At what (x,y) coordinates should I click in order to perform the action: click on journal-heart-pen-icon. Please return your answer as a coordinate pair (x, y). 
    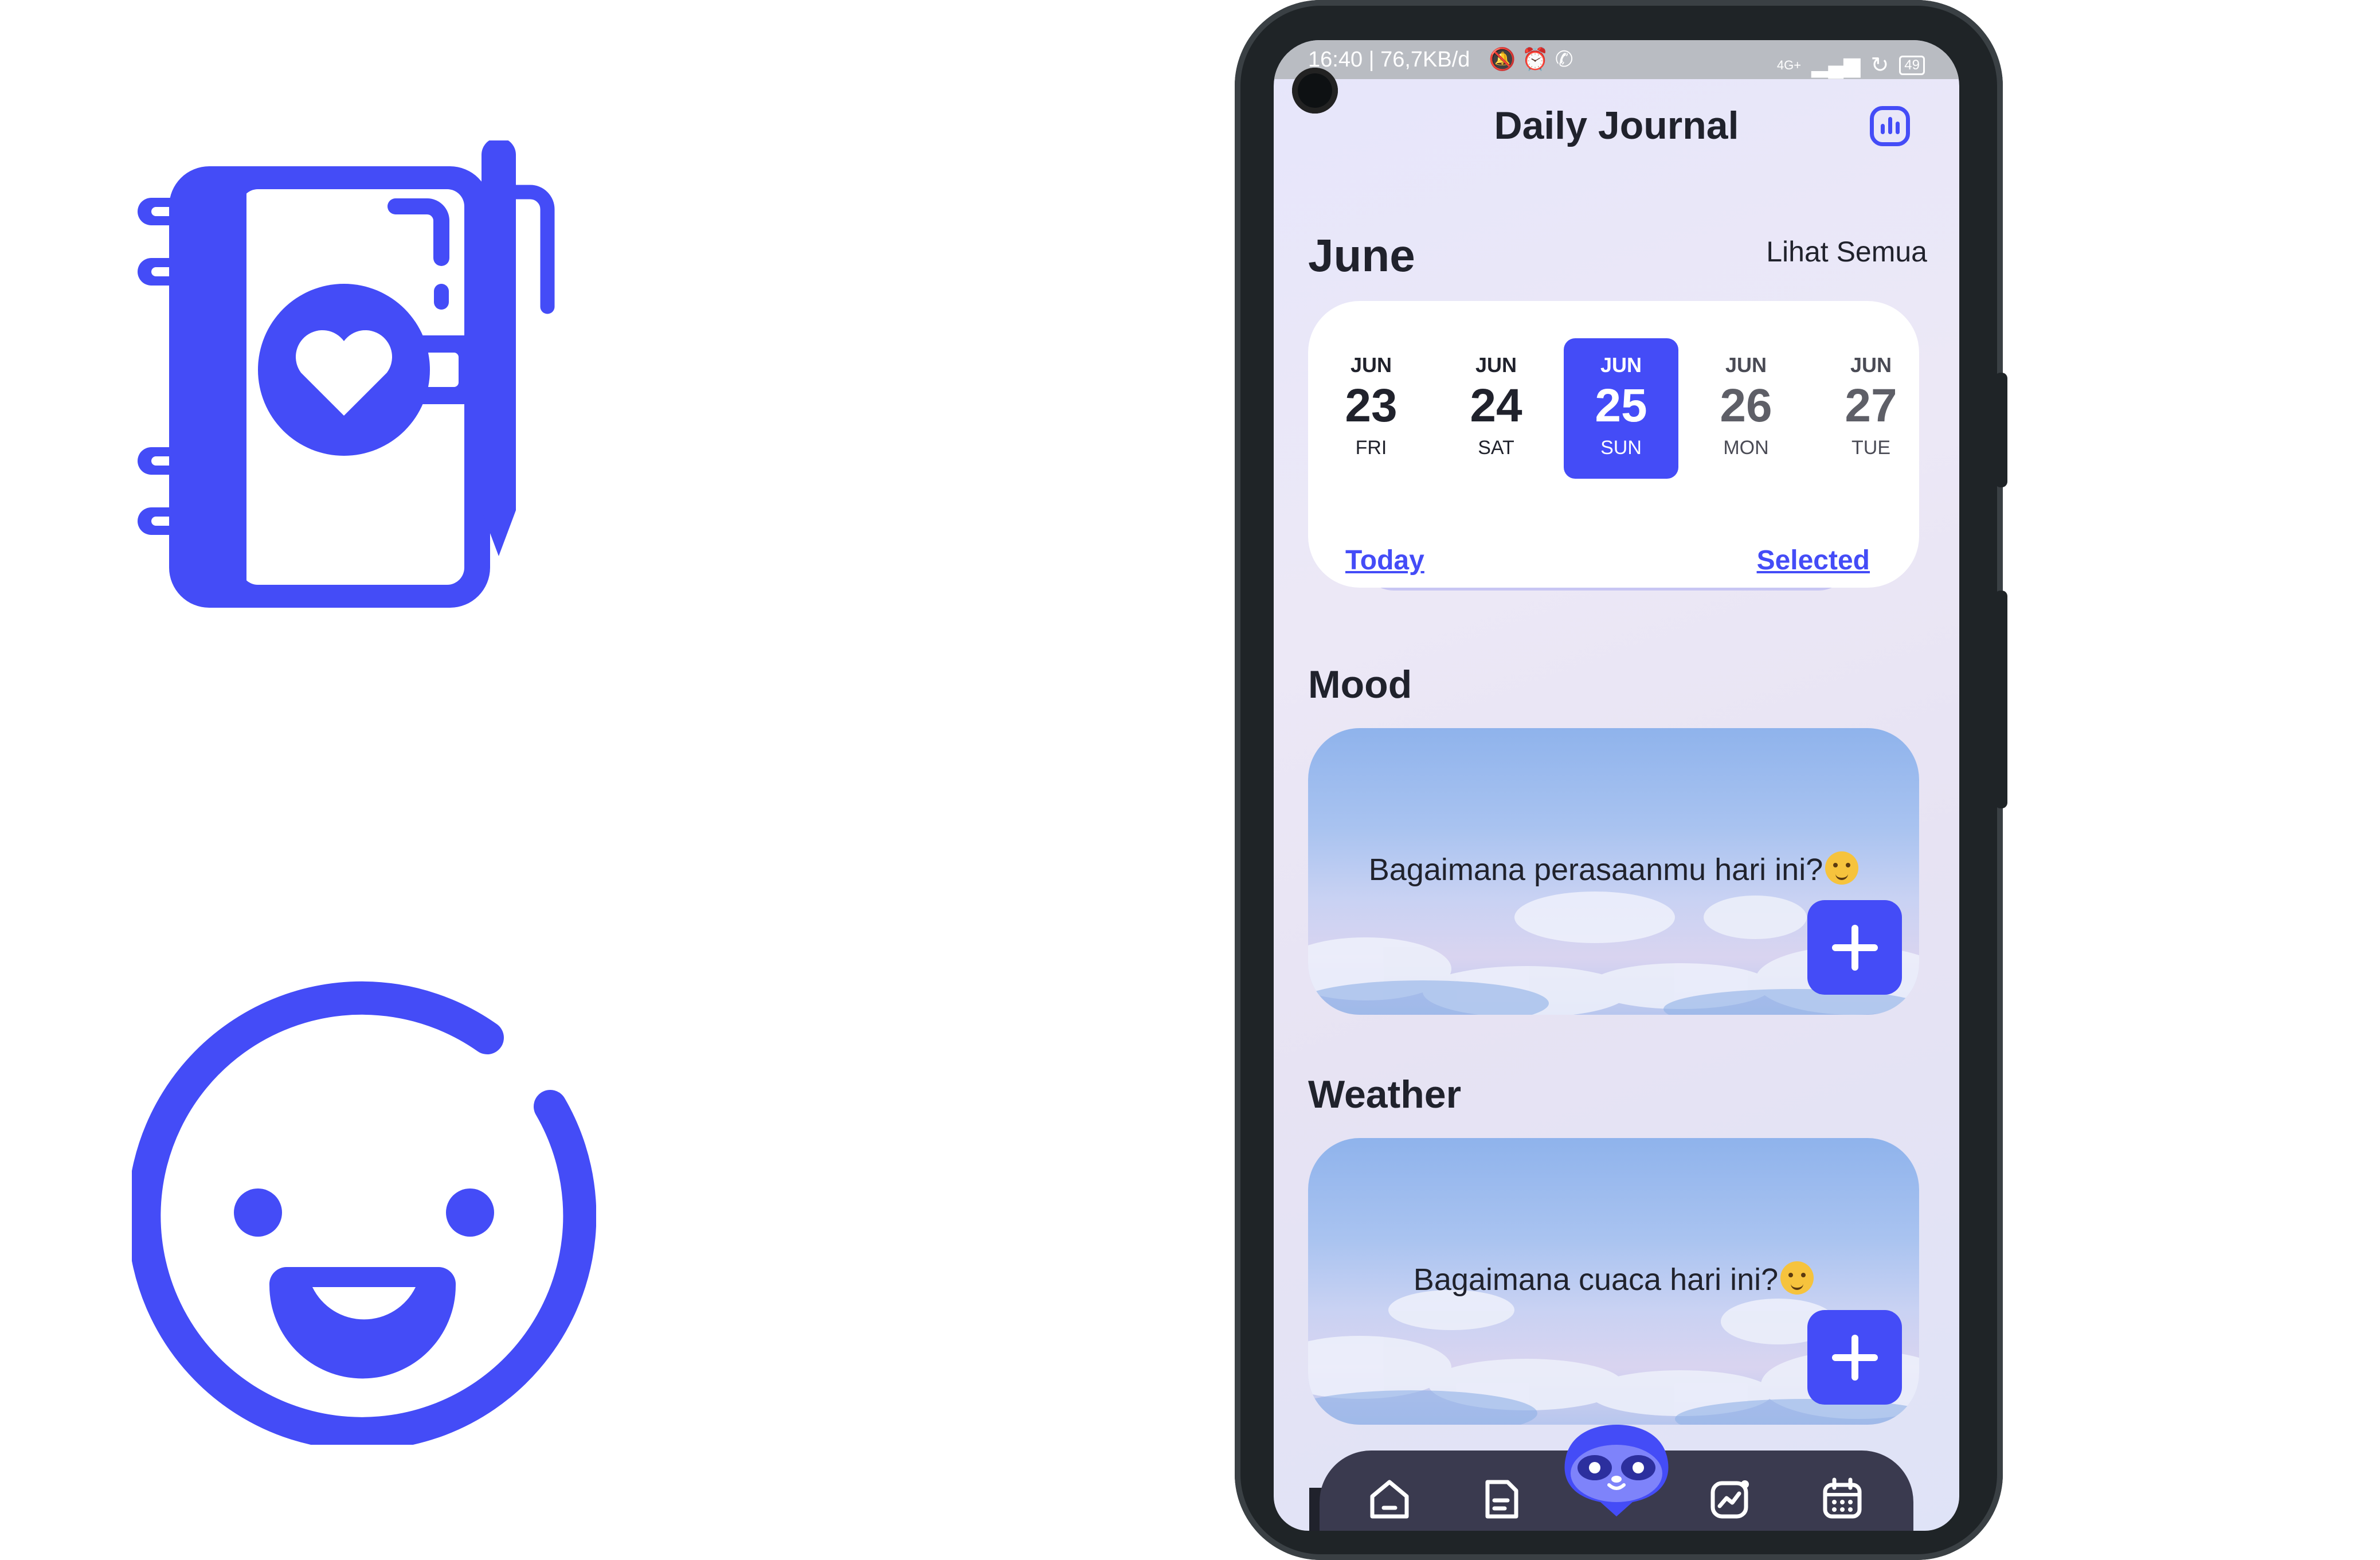
    Looking at the image, I should click on (346, 374).